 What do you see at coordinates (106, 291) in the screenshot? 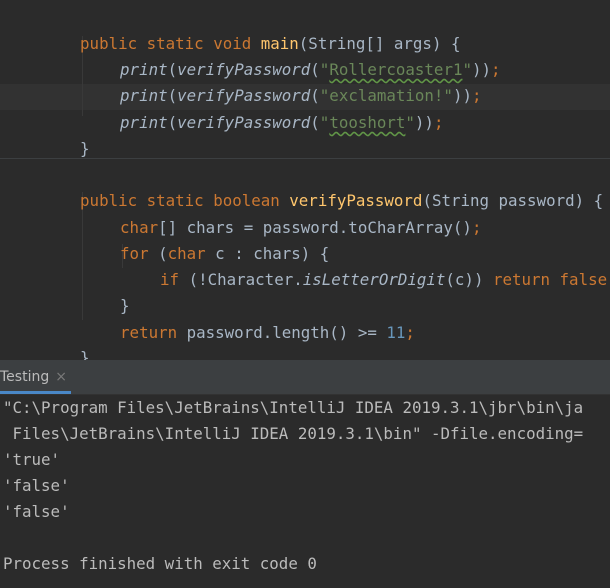
I see `code-line-close-for: }` at bounding box center [106, 291].